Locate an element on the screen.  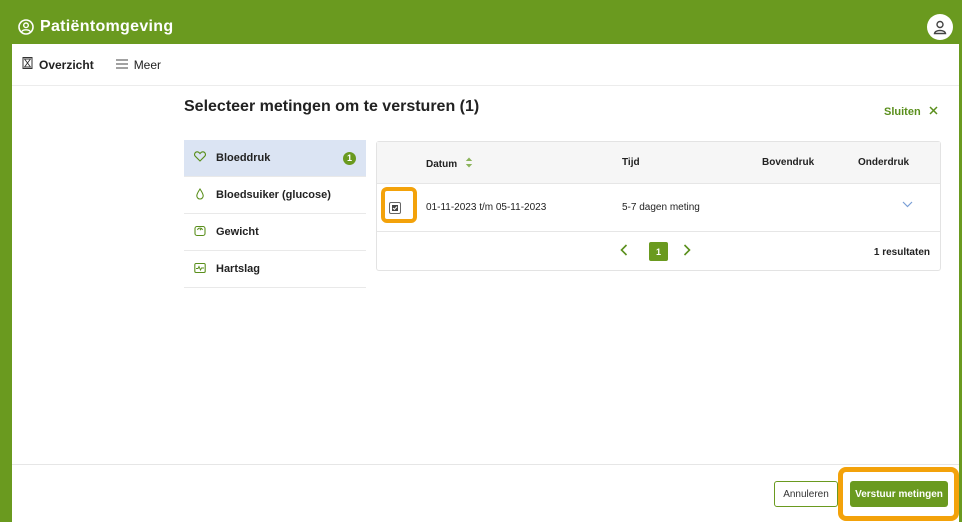
nav-overview: Overzicht is located at coordinates (58, 64).